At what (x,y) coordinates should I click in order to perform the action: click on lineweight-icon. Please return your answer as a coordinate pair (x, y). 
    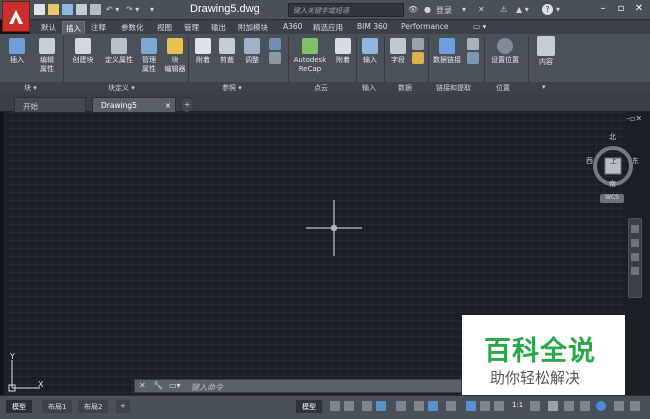
    Looking at the image, I should click on (451, 406).